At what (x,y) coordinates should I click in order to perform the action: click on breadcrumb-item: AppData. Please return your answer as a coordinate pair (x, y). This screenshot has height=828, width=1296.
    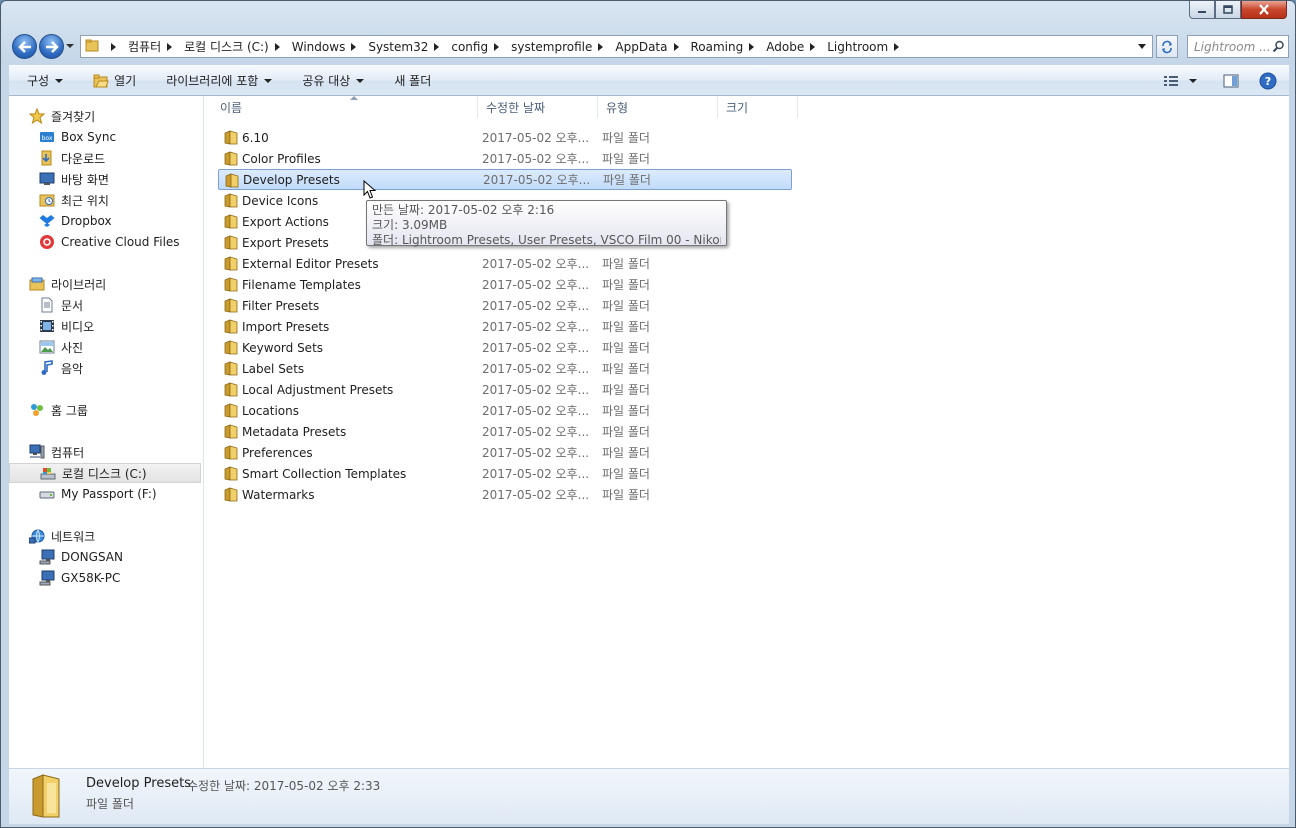
    Looking at the image, I should click on (650, 46).